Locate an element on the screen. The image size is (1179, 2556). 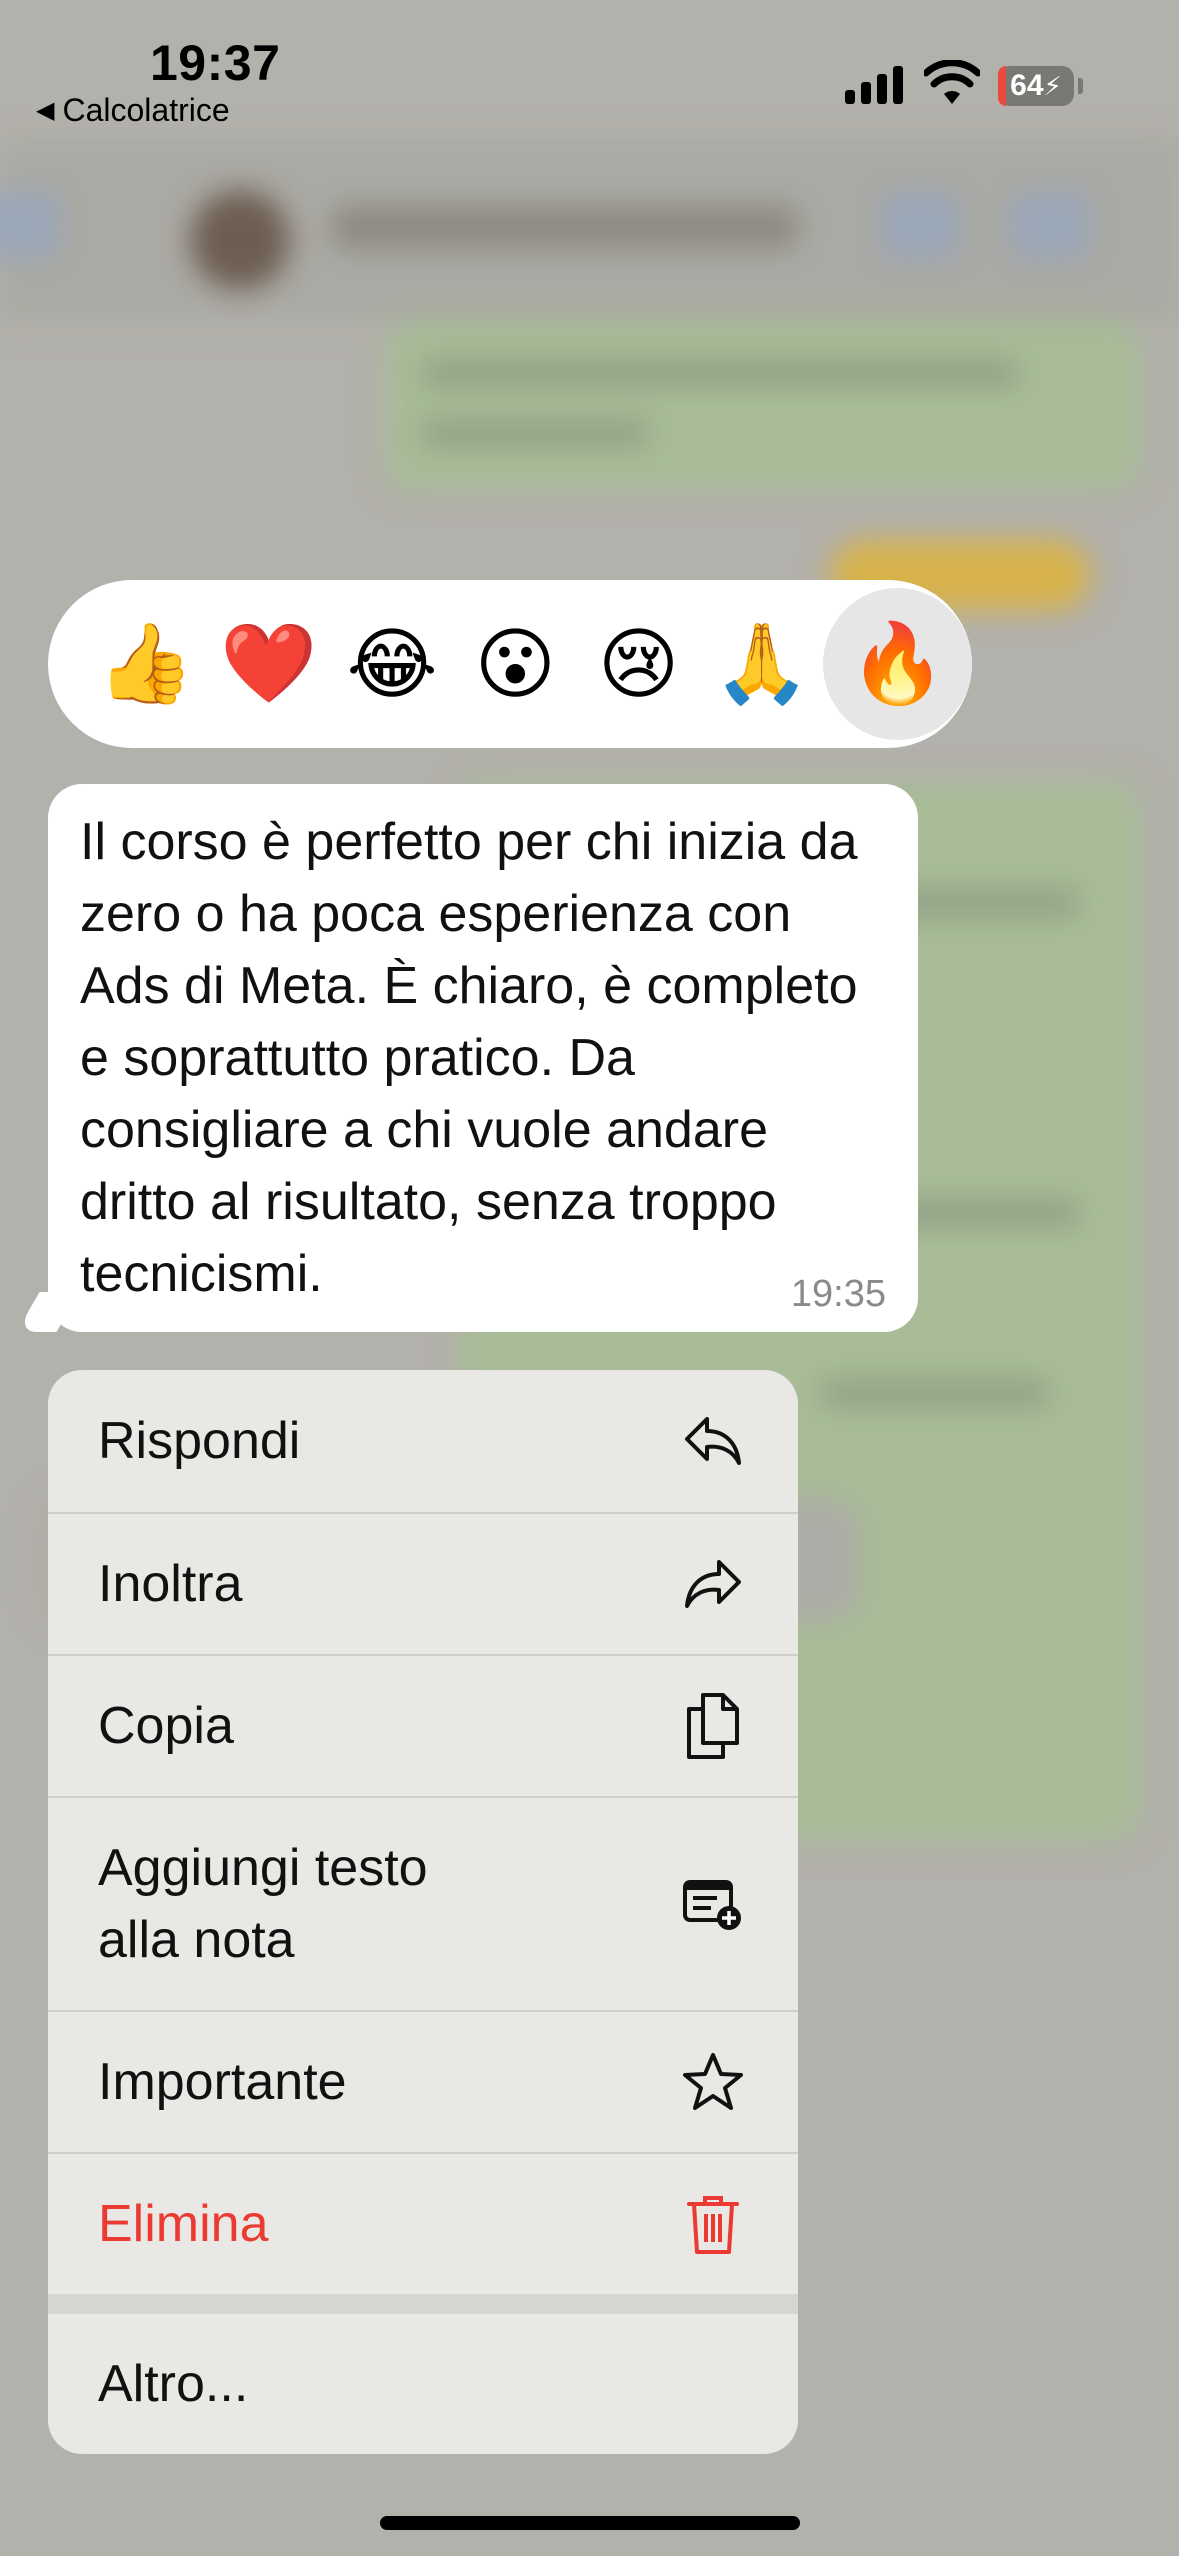
reaction-fire: 🔥 is located at coordinates (897, 664).